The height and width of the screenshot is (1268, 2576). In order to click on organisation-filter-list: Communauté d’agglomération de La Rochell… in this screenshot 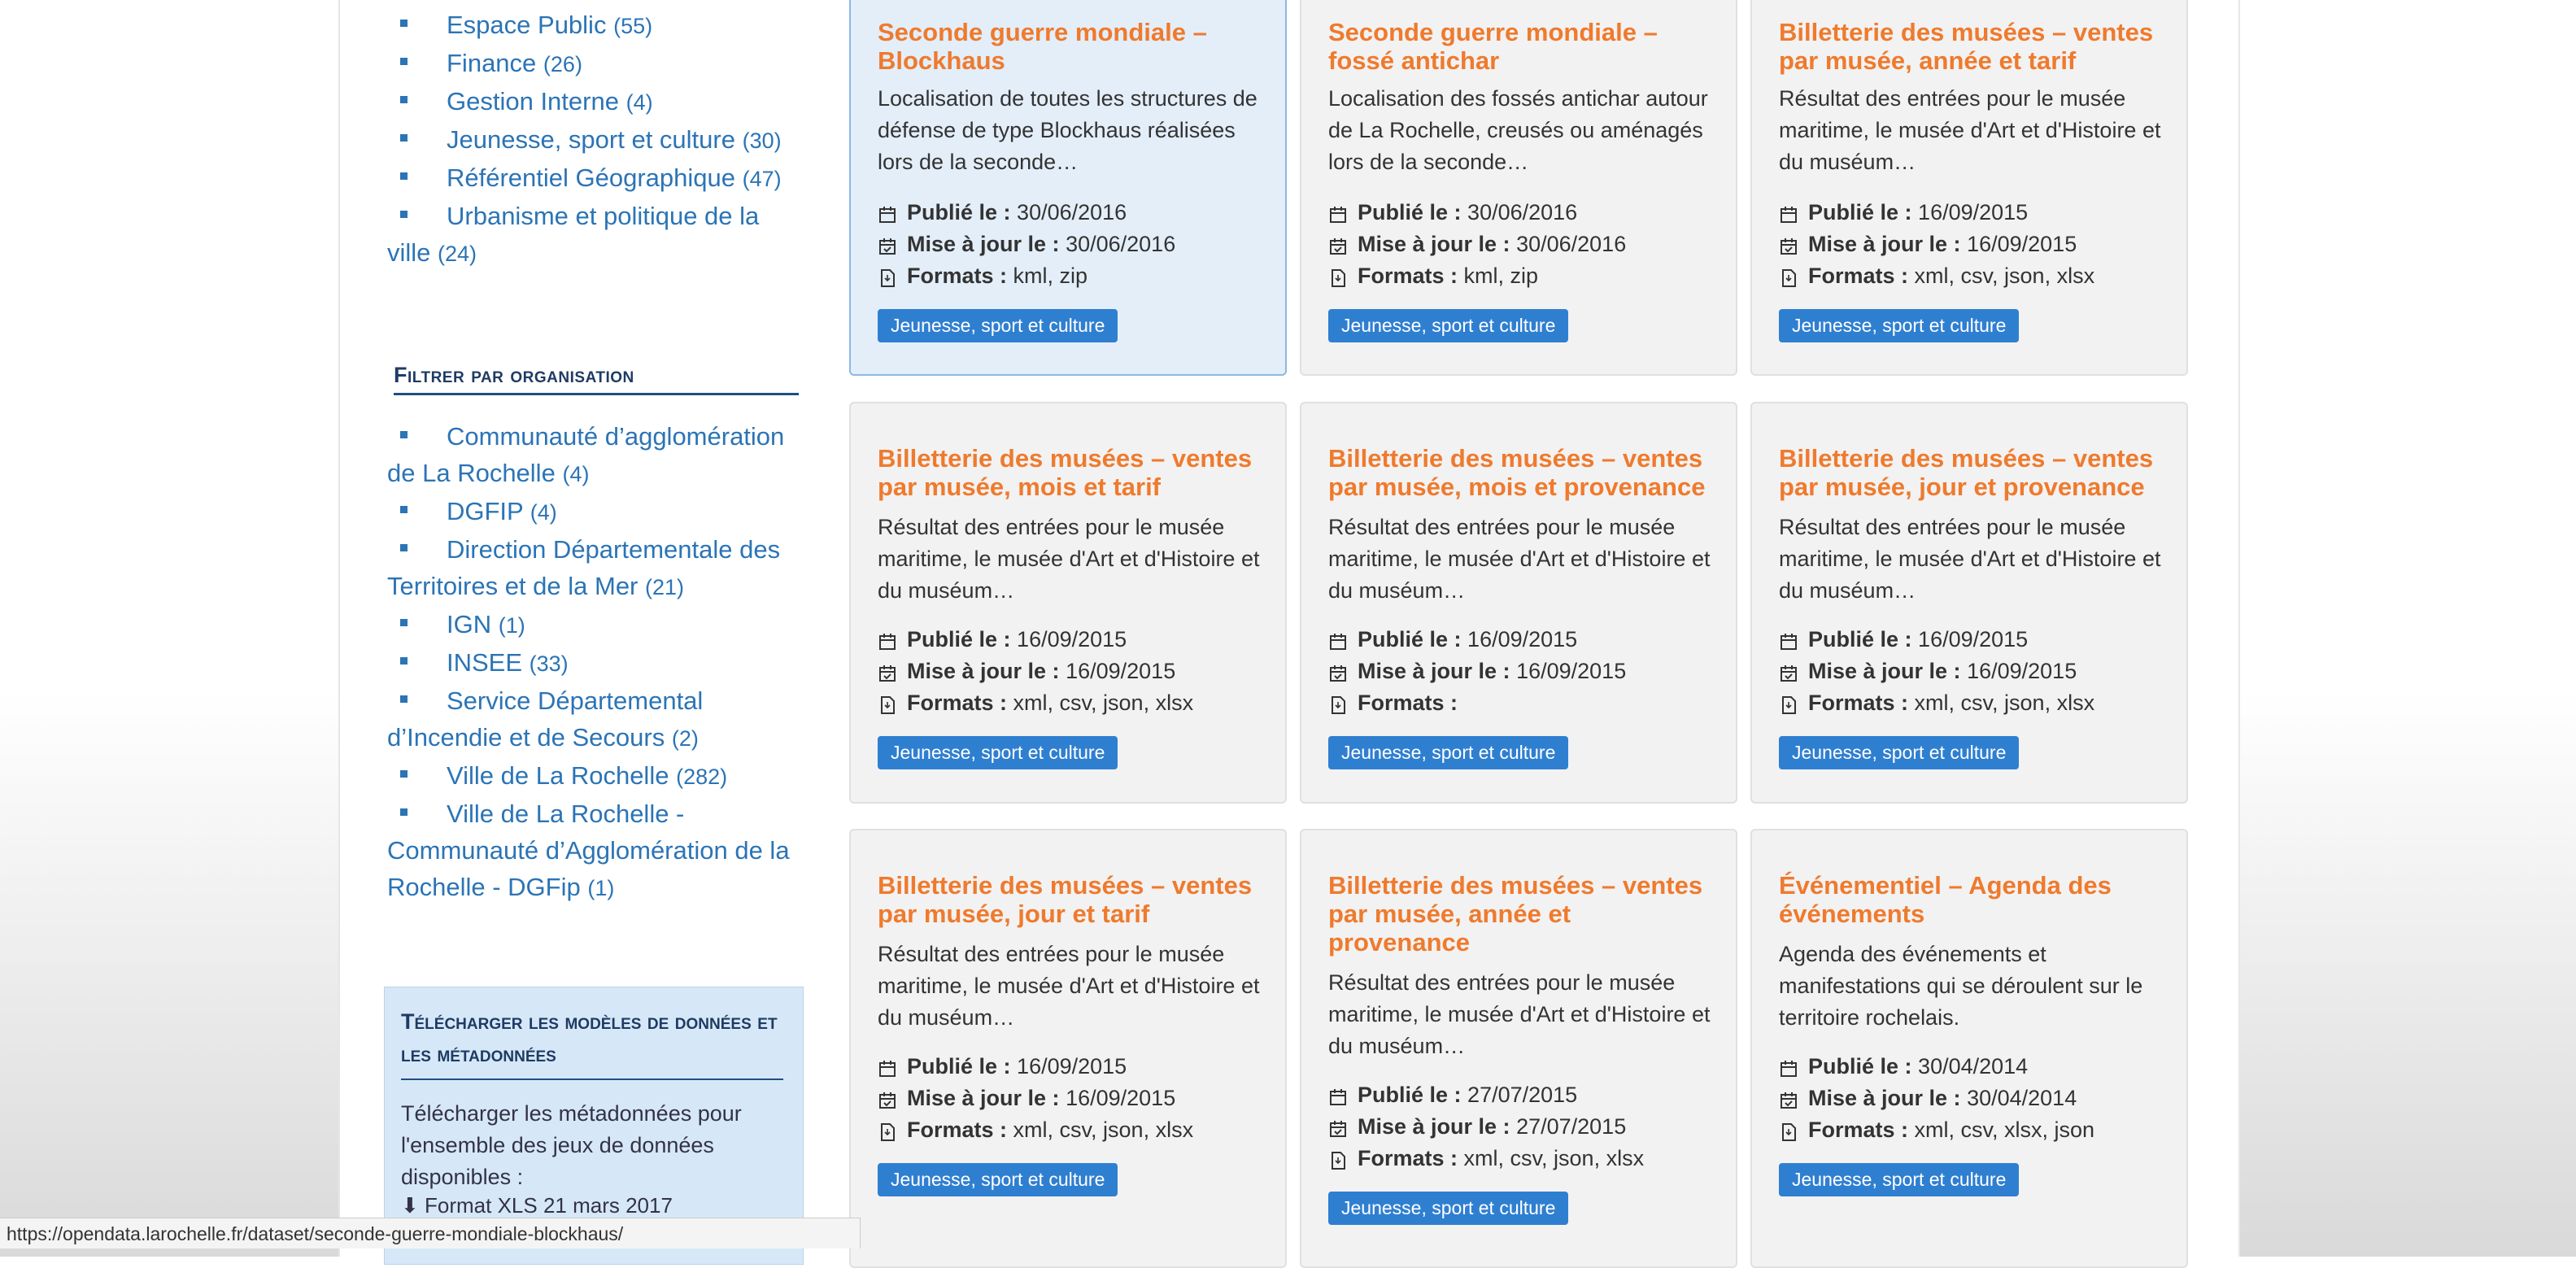, I will do `click(594, 662)`.